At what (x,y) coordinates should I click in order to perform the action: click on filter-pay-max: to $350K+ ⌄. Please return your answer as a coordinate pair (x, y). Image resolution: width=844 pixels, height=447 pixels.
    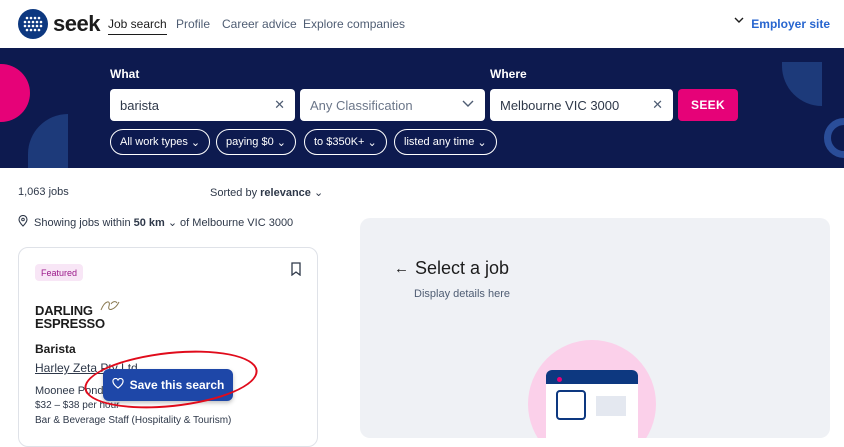
    Looking at the image, I should click on (345, 142).